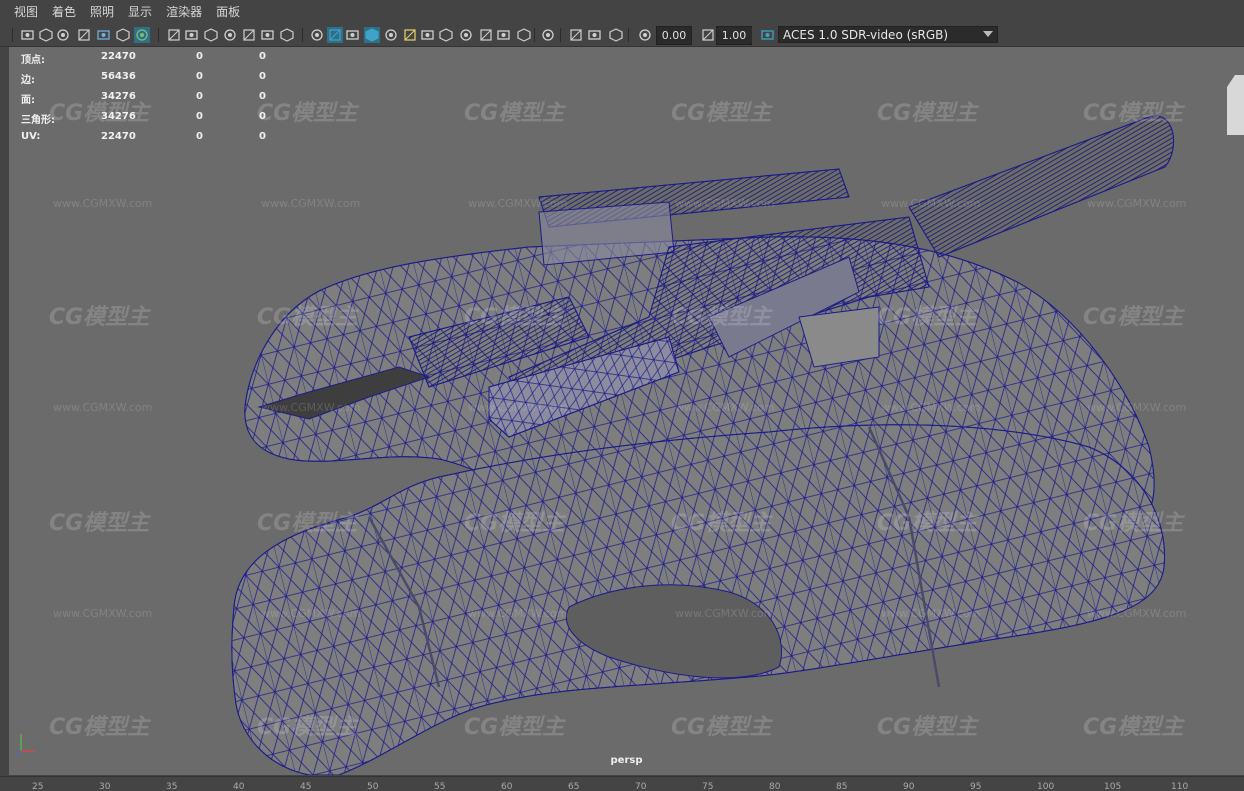 This screenshot has height=791, width=1244. I want to click on menu-panels: 面板, so click(228, 12).